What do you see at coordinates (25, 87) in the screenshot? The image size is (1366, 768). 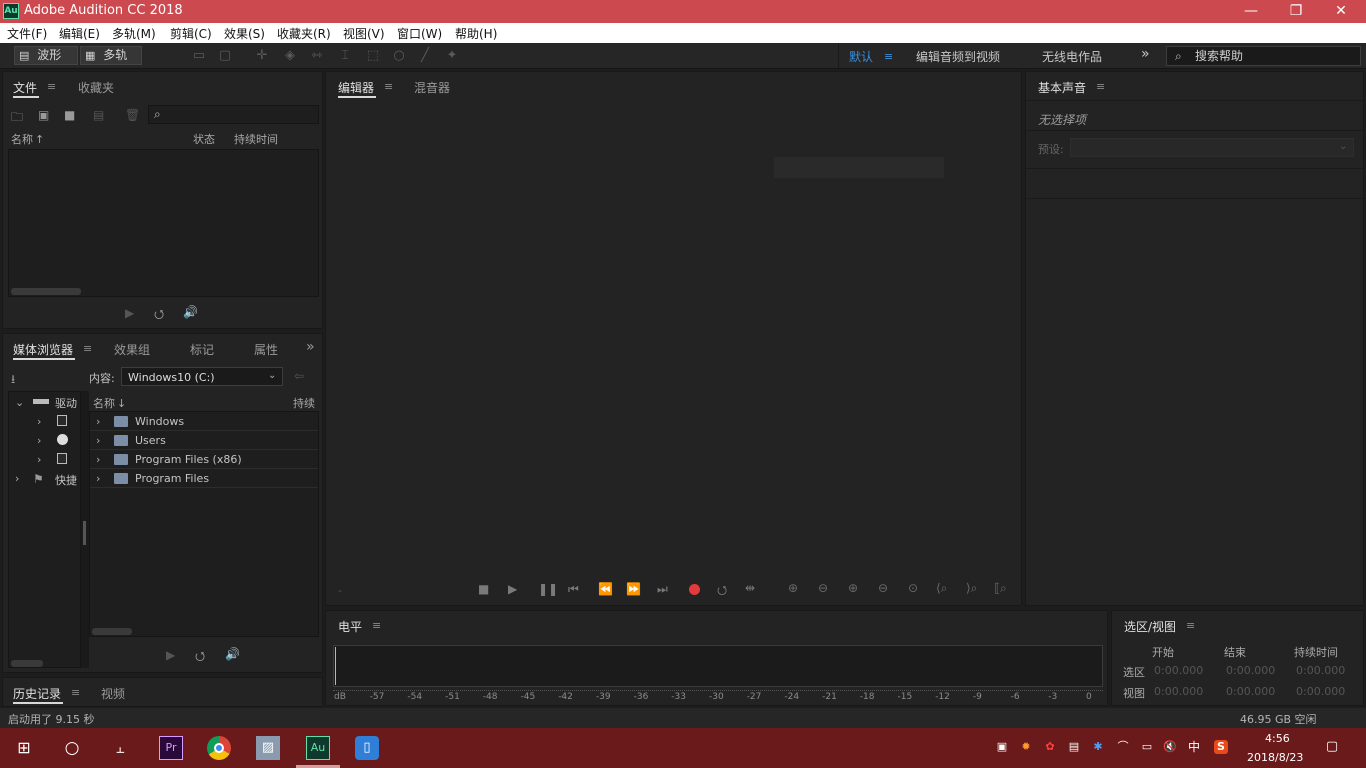 I see `tab-files: 文件` at bounding box center [25, 87].